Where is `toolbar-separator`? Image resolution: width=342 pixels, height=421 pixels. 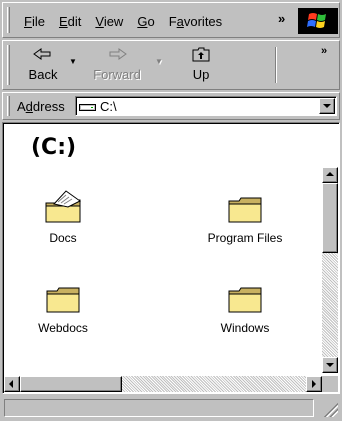 toolbar-separator is located at coordinates (276, 65).